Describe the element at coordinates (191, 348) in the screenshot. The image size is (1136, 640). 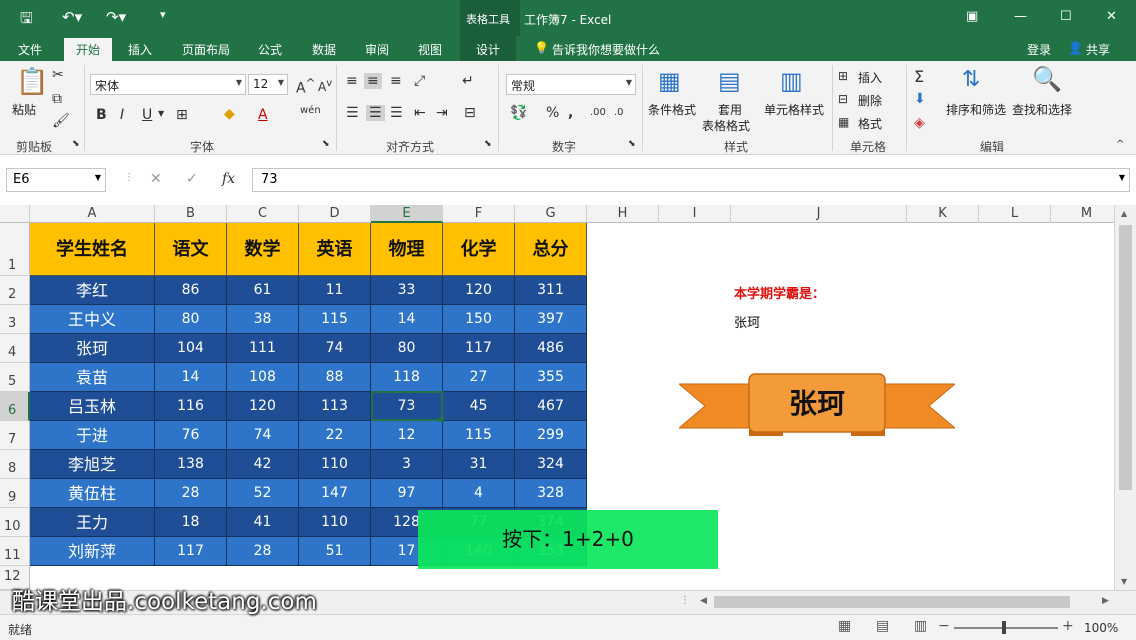
I see `table-cell: 104` at that location.